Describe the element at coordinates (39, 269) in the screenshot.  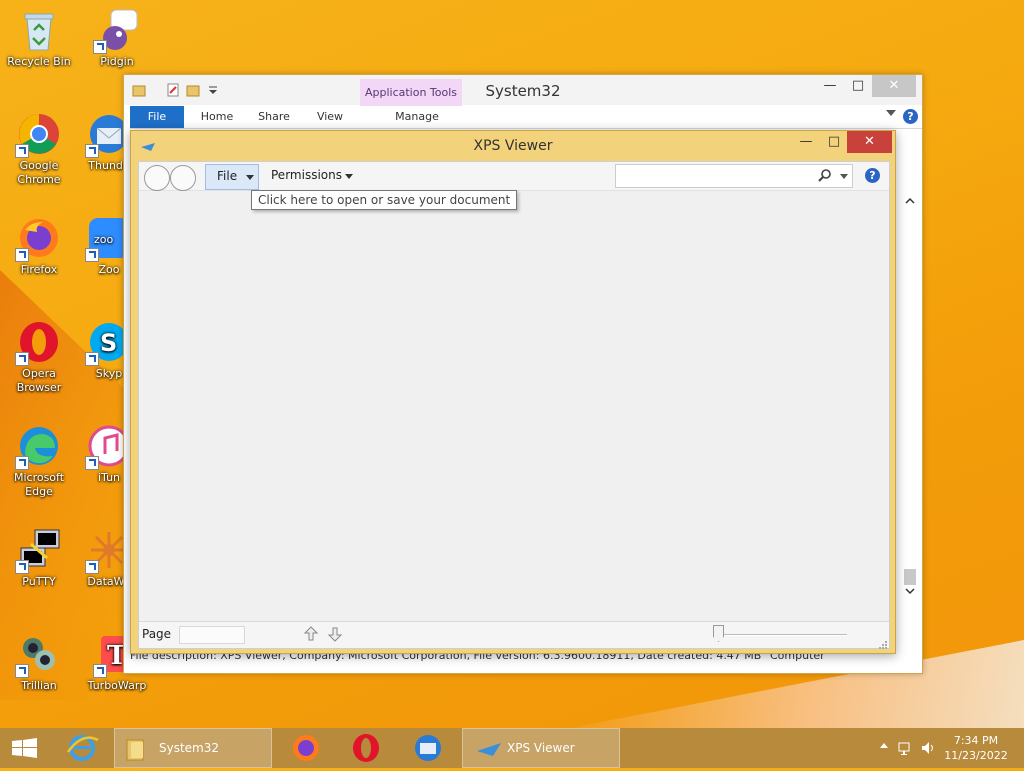
I see `desktop-icon-label: Firefox` at that location.